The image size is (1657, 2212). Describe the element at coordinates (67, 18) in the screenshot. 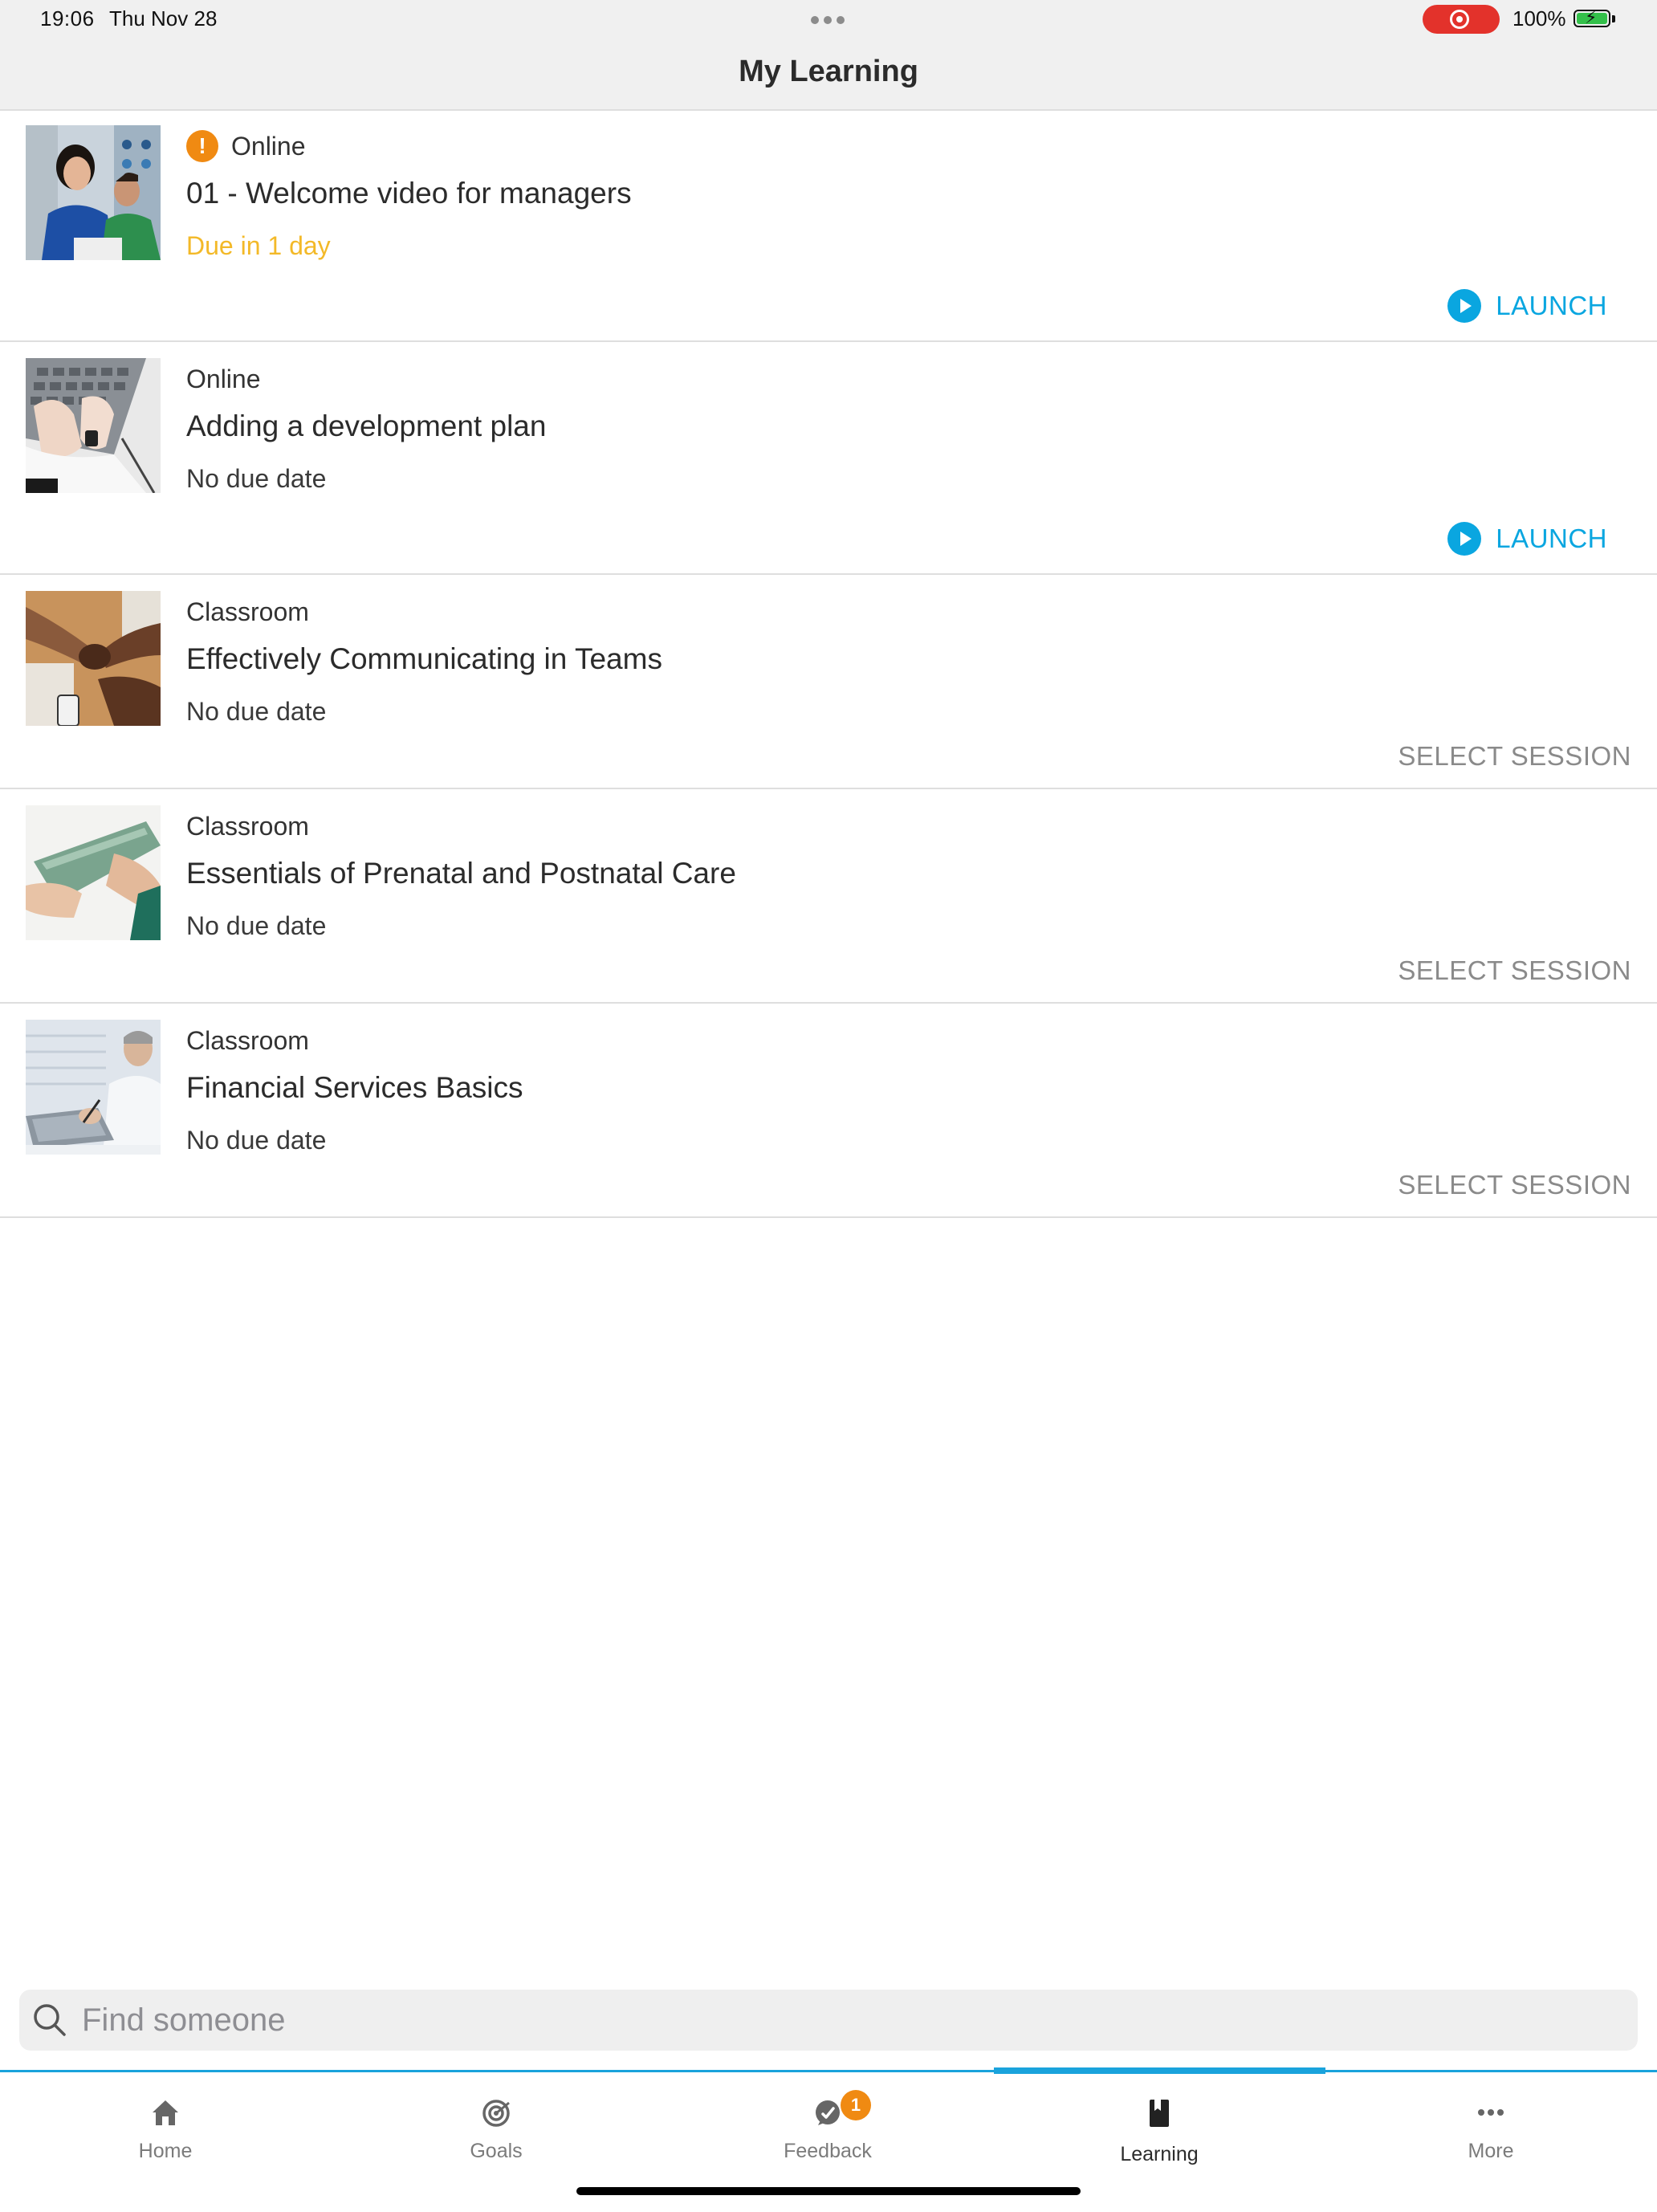

I see `status-time: 19:06` at that location.